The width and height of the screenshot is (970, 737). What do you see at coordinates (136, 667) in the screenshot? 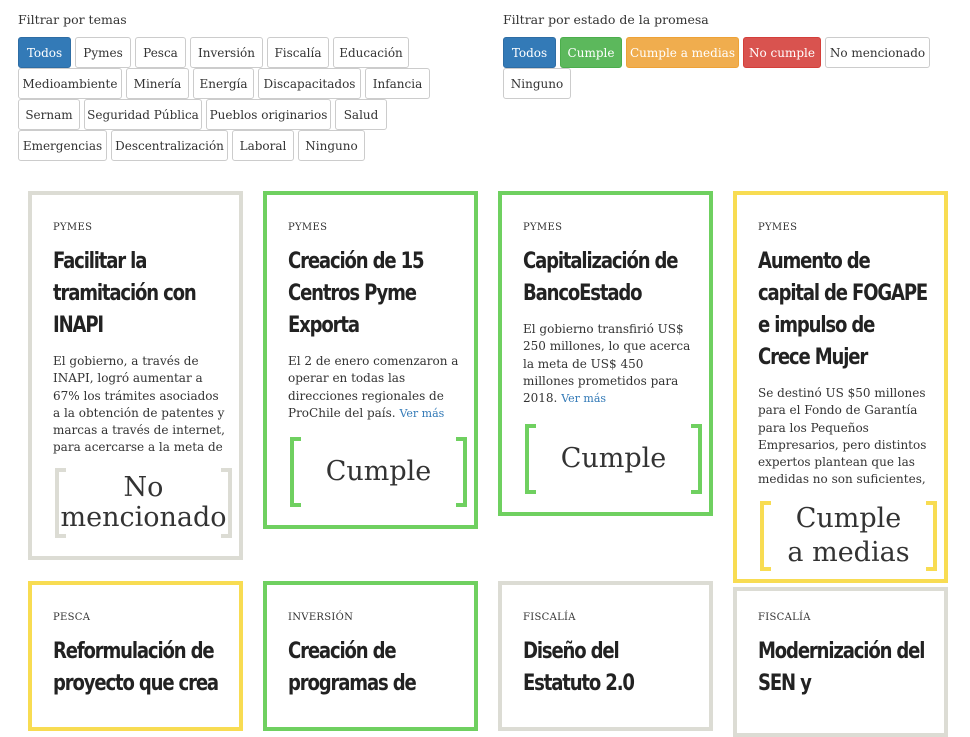
I see `card-title: Reformulación de proyecto que crea` at bounding box center [136, 667].